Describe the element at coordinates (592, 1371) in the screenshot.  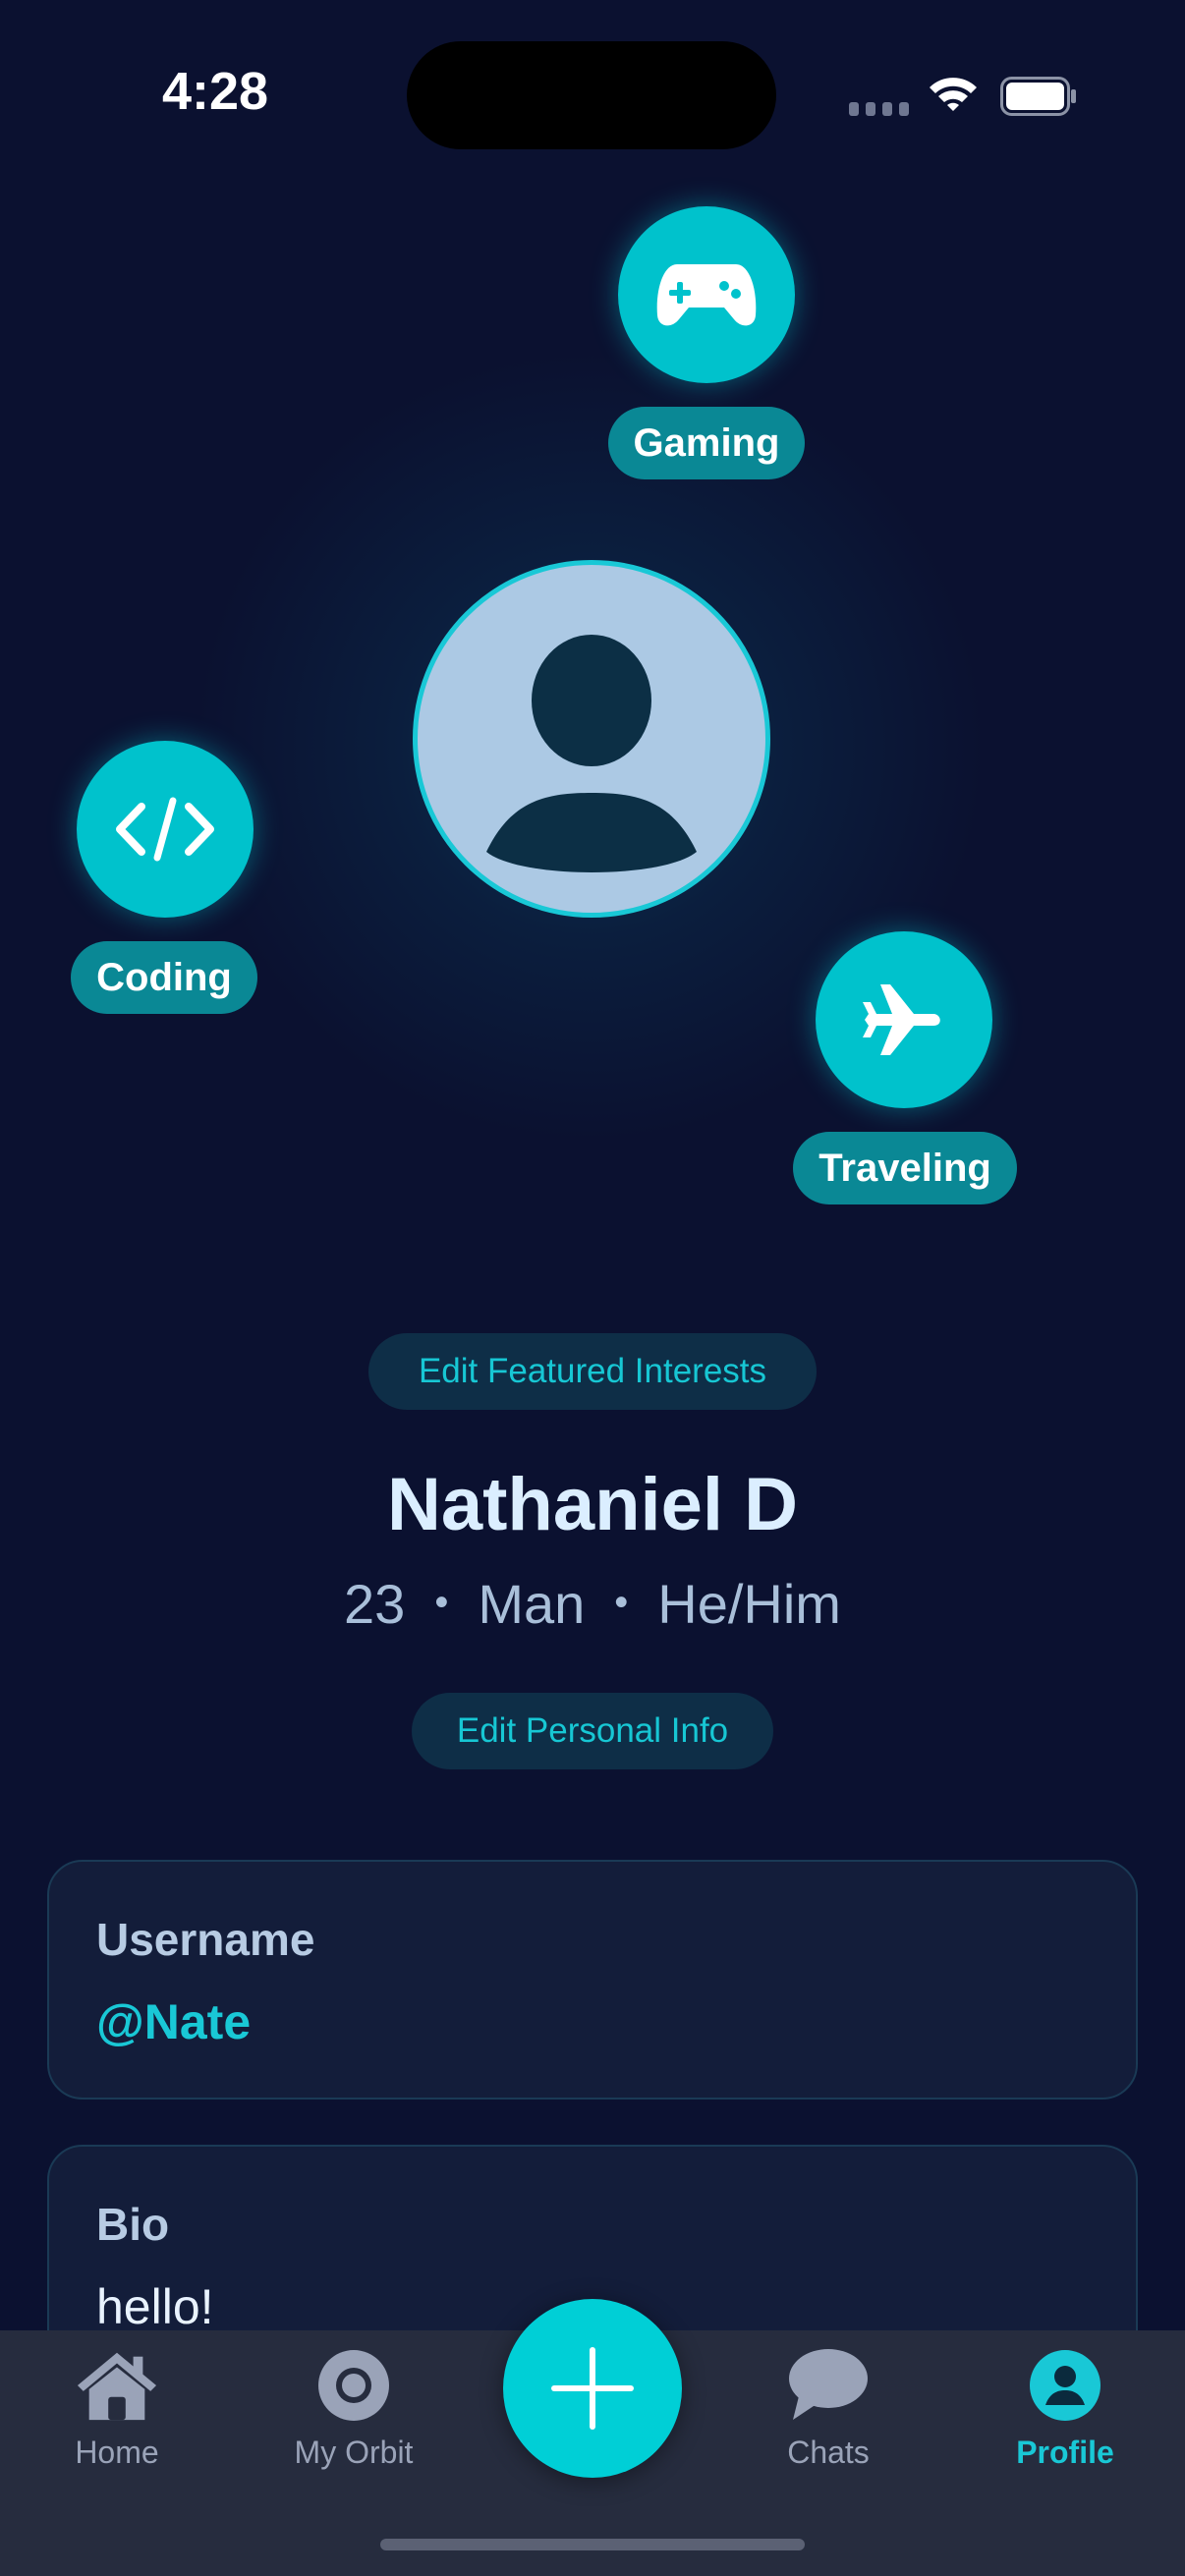
I see `edit-featured-interests-button: Edit Featured Interests` at that location.